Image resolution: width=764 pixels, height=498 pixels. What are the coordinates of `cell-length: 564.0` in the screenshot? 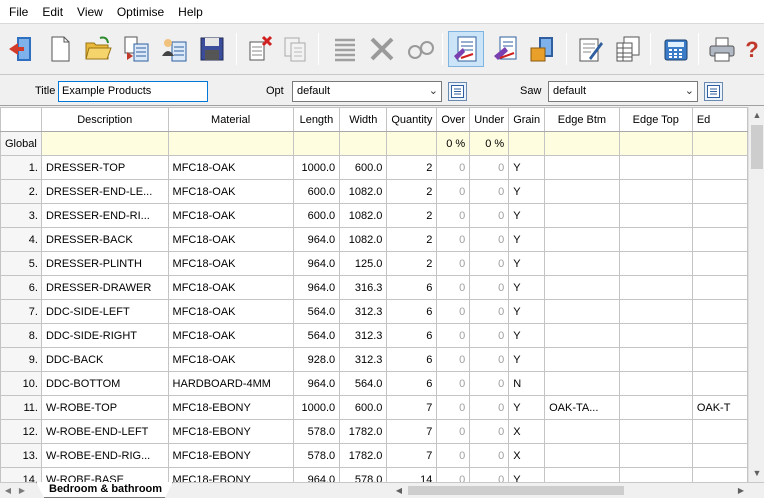 It's located at (316, 335).